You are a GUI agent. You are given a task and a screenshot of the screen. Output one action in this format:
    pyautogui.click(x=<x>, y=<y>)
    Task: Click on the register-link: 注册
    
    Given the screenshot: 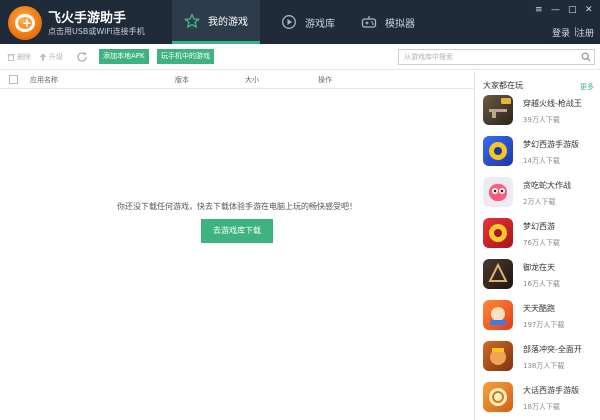 What is the action you would take?
    pyautogui.click(x=585, y=32)
    